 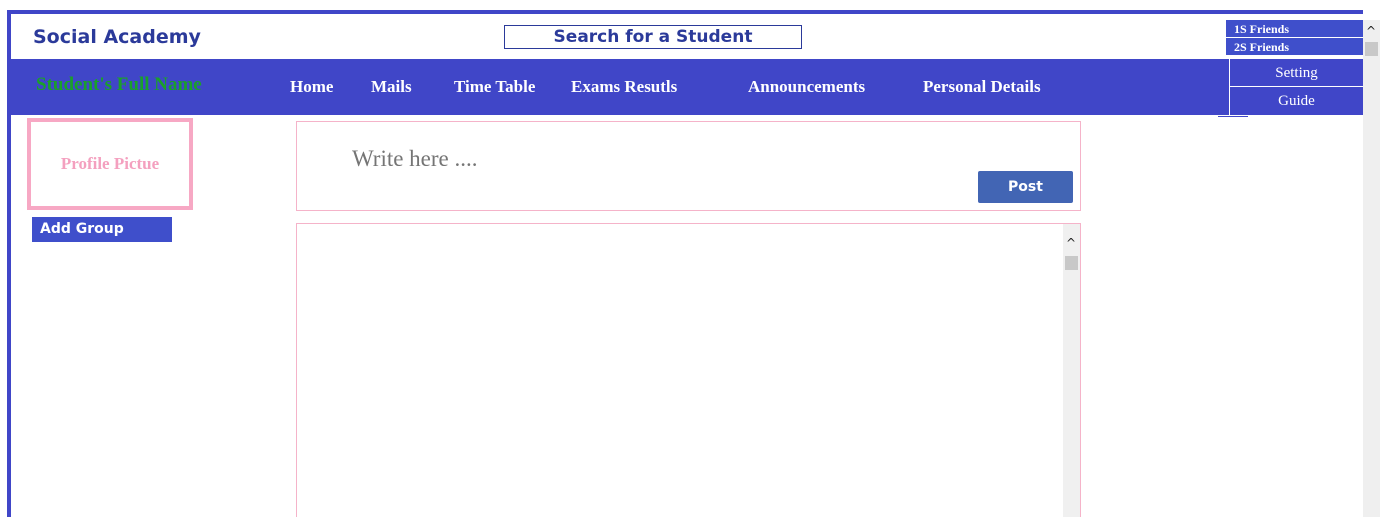 I want to click on menu-divider, so click(x=1233, y=116).